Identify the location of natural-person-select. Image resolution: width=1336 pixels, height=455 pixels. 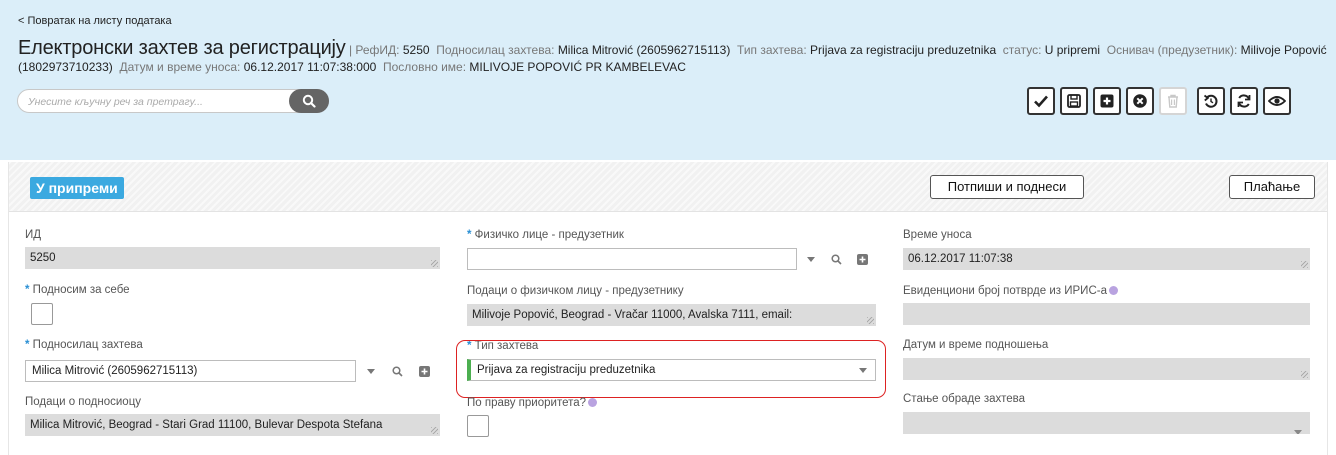
(632, 259).